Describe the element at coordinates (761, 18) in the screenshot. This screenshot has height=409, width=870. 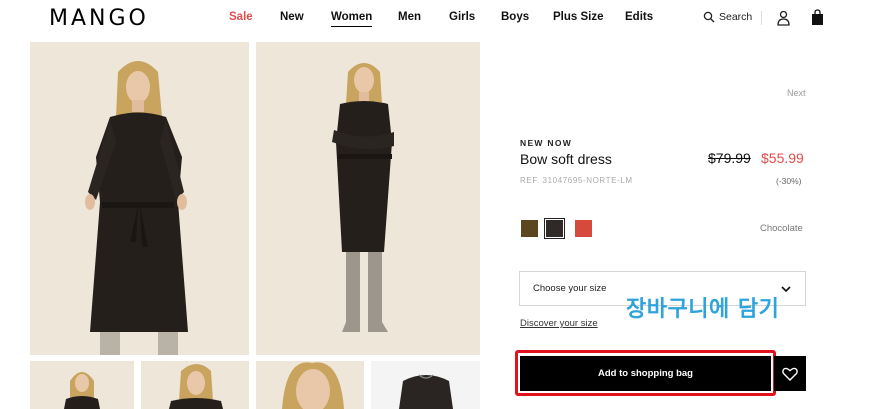
I see `header-divider` at that location.